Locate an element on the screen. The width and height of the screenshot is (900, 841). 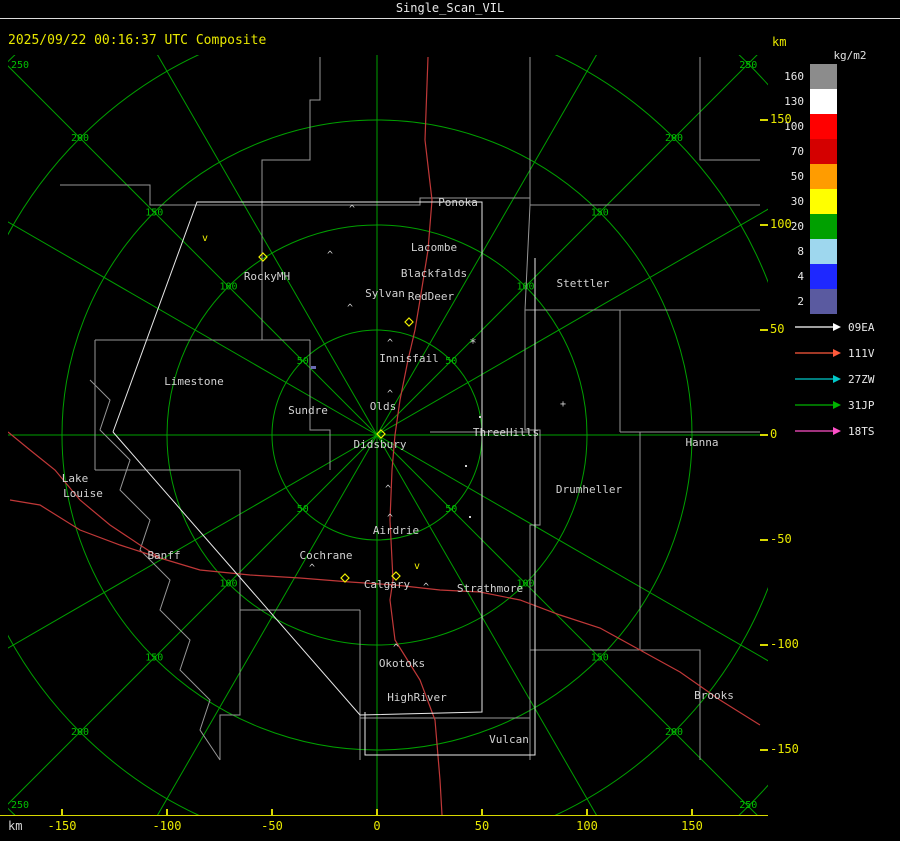
marker-asterisk: * is located at coordinates (472, 343).